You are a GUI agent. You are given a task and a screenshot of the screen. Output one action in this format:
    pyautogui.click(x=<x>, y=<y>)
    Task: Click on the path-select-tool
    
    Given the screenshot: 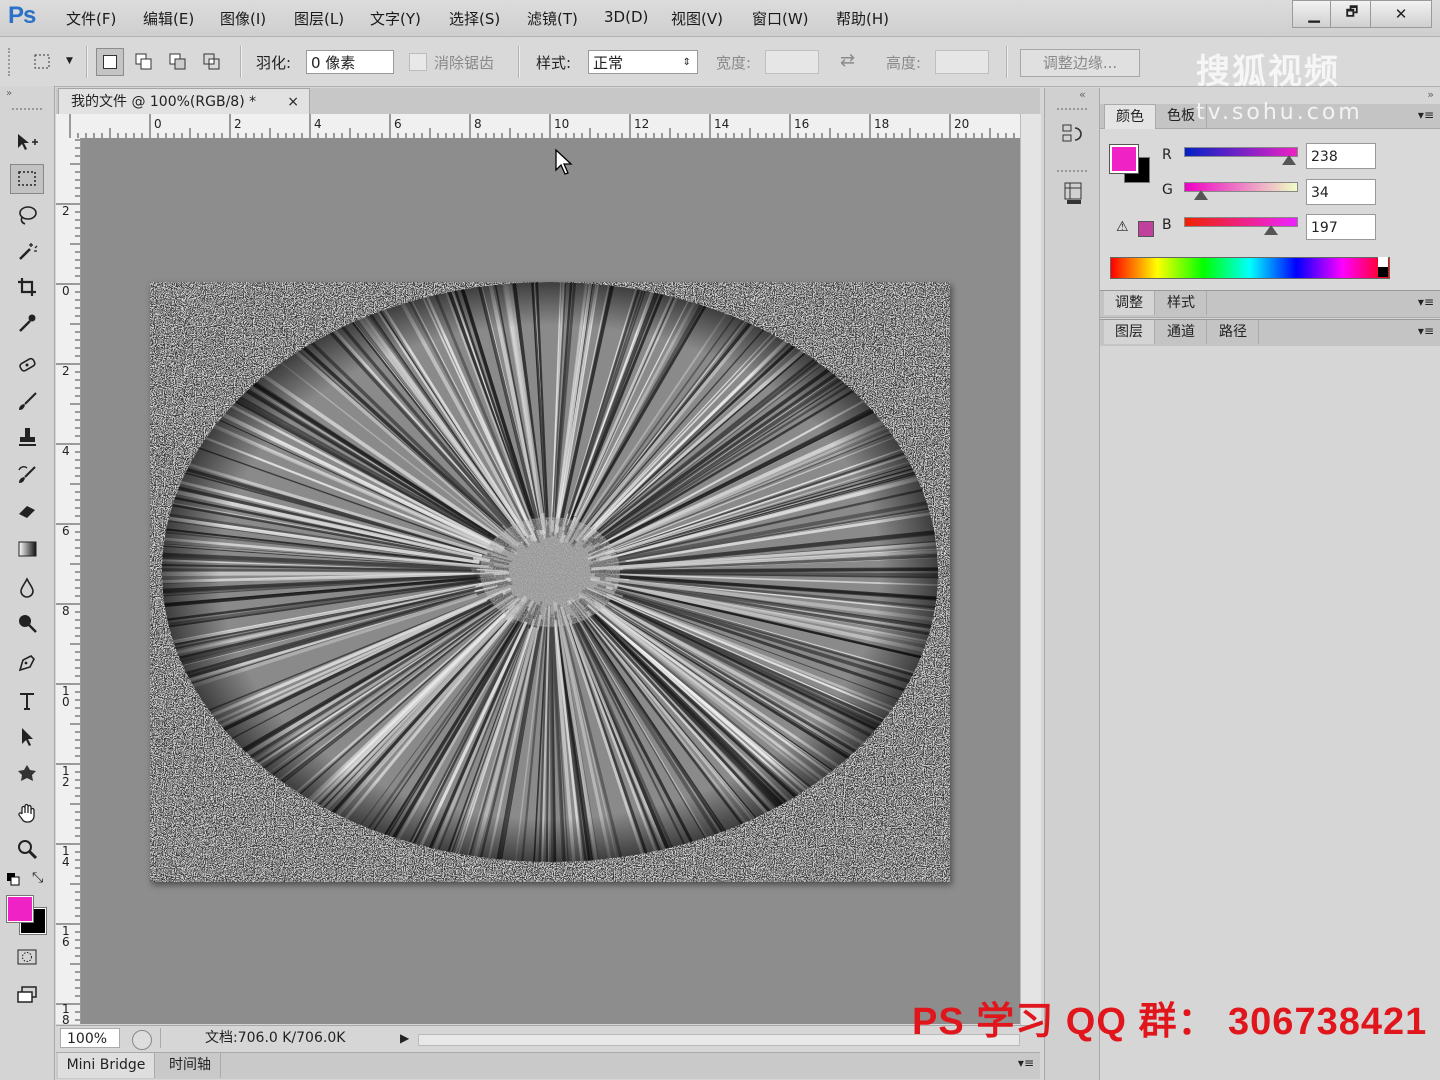 What is the action you would take?
    pyautogui.click(x=27, y=737)
    